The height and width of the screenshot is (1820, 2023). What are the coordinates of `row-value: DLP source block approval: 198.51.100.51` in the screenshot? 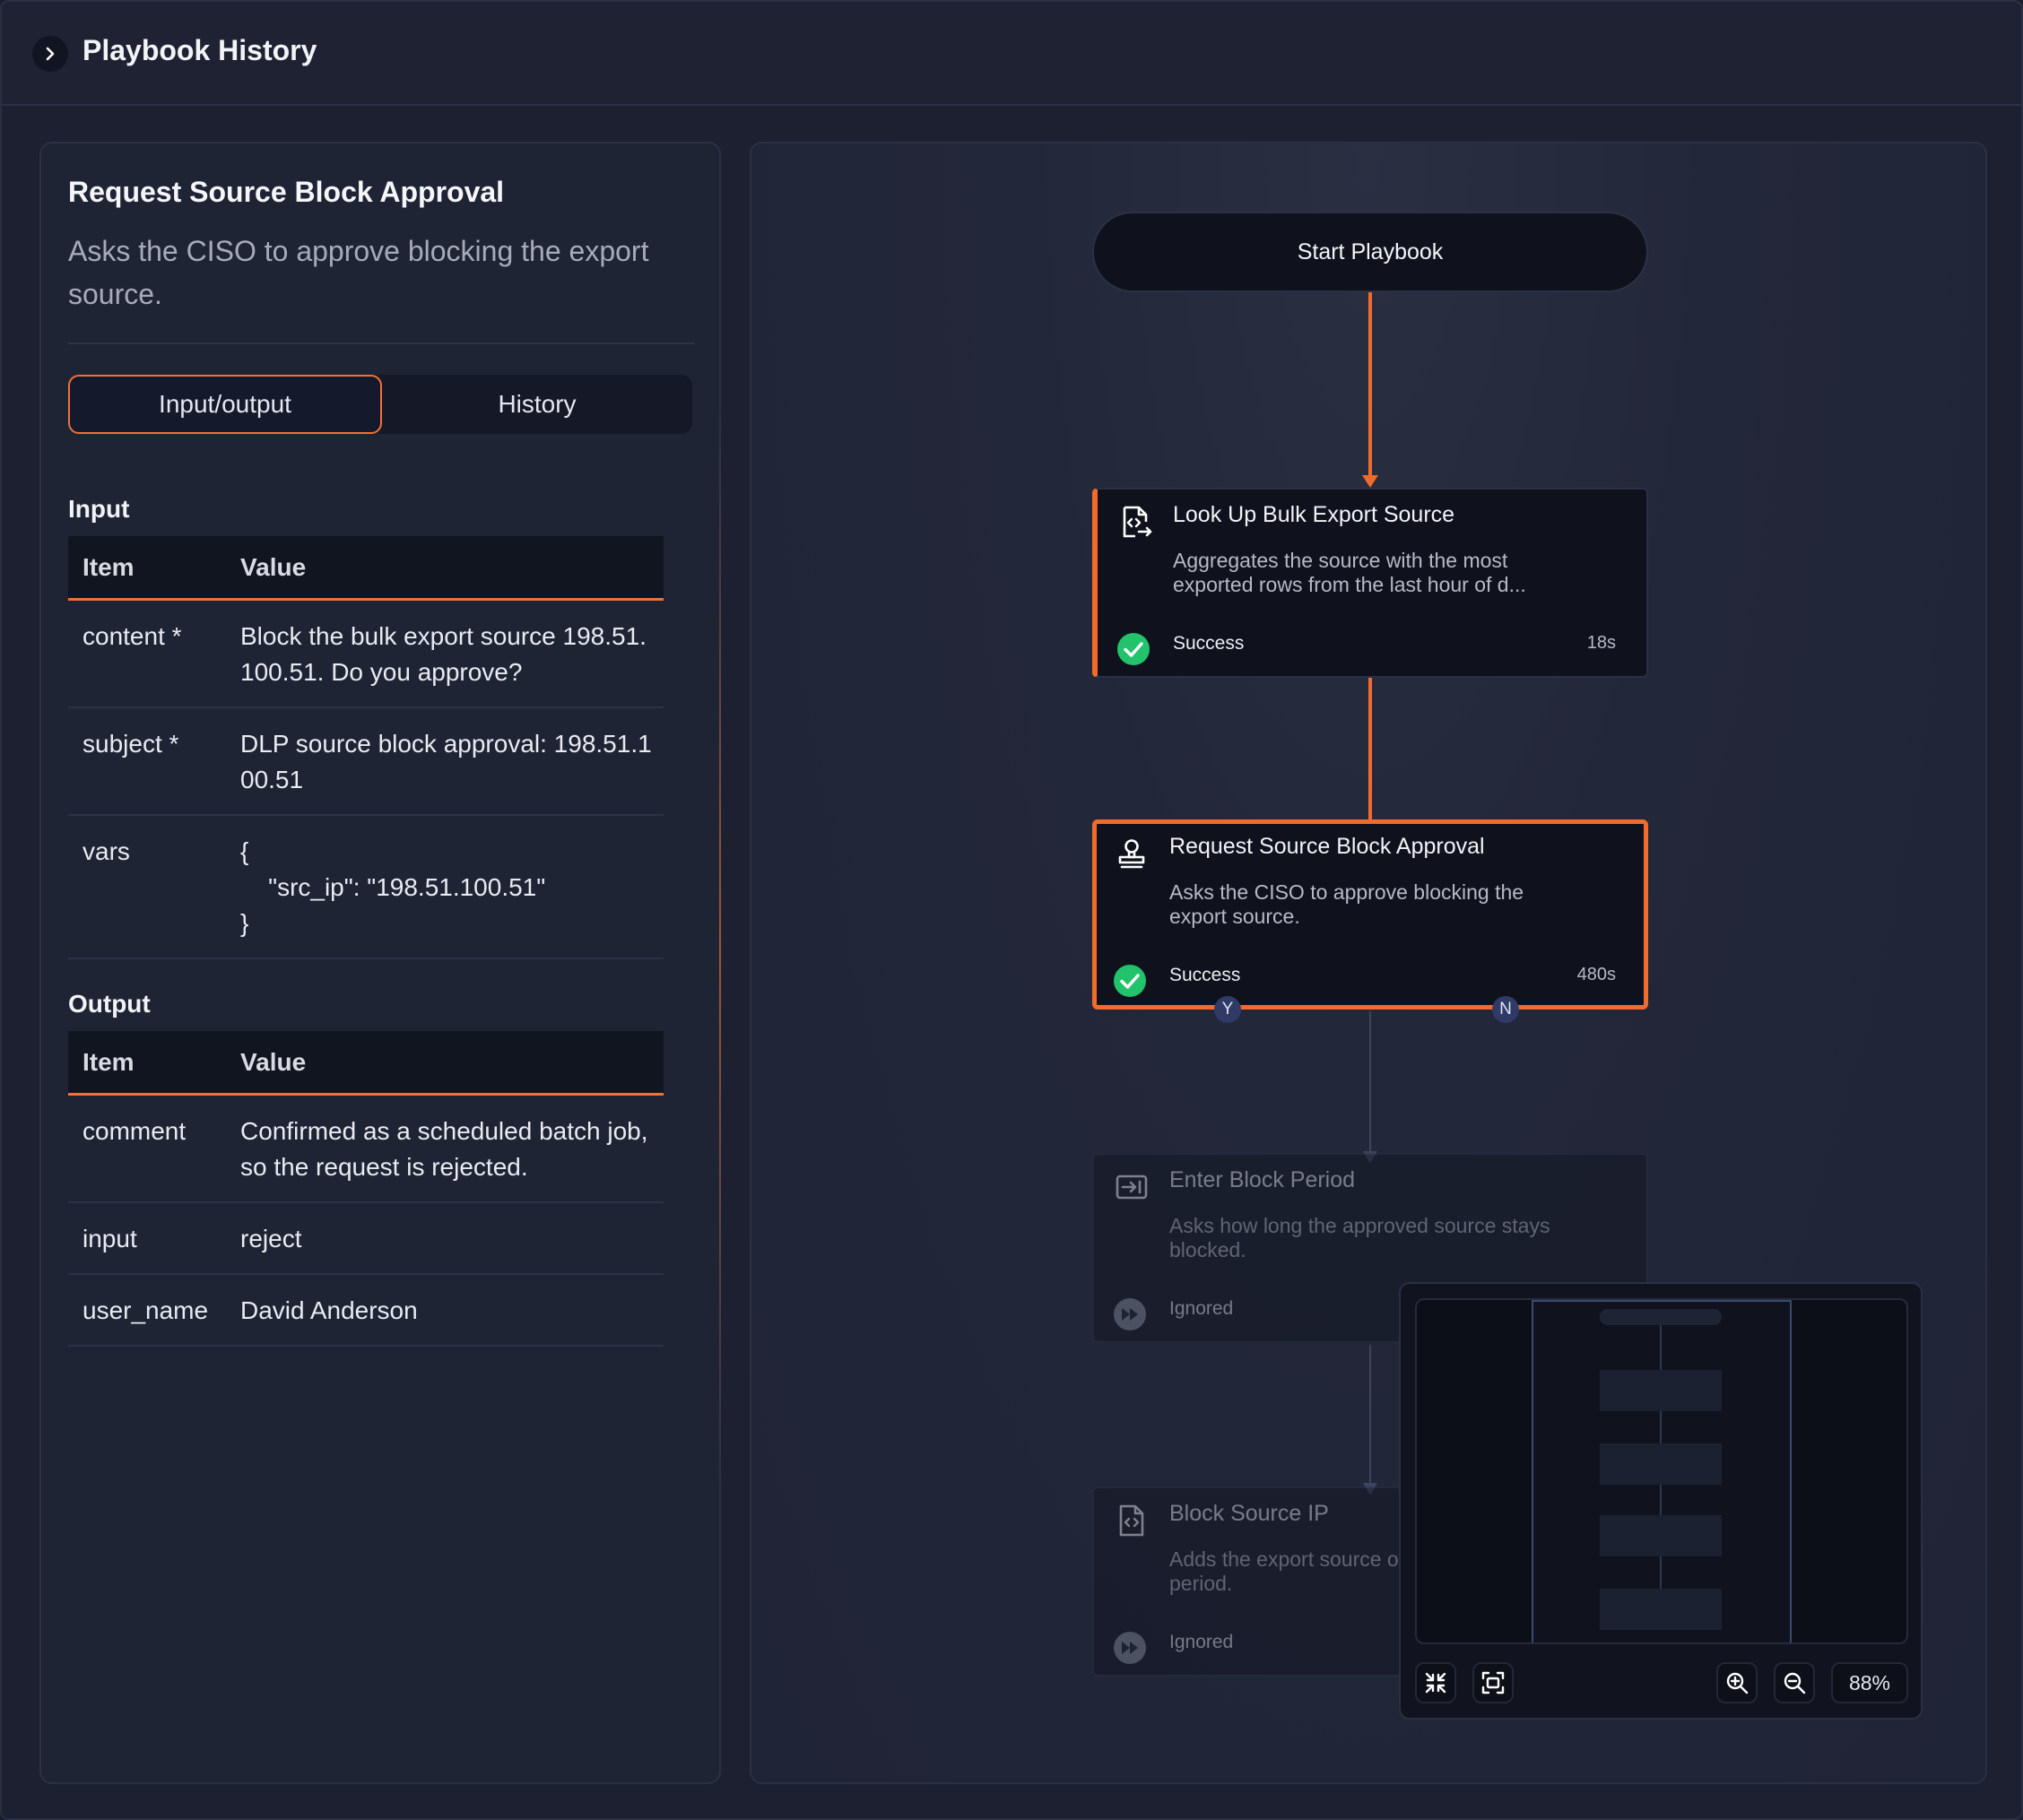 It's located at (446, 761).